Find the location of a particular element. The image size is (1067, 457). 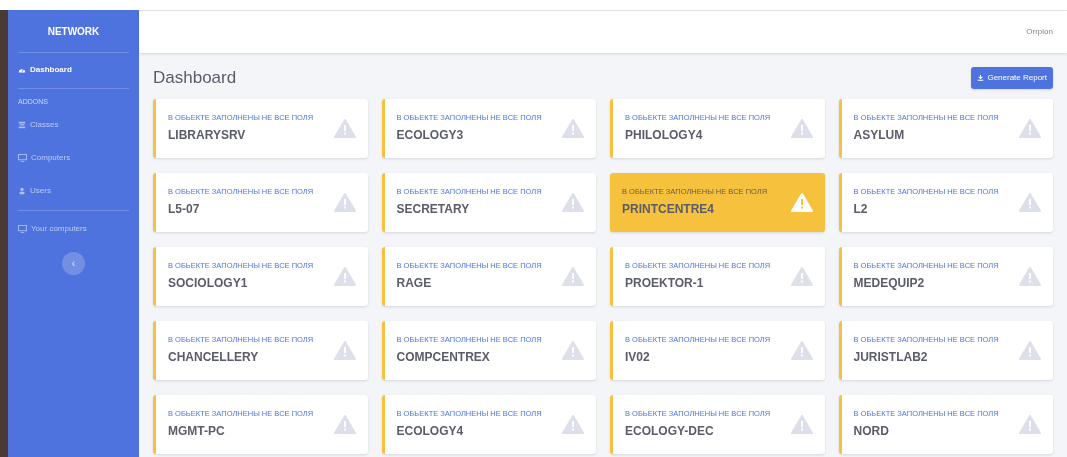

computer-name: L5-07 is located at coordinates (184, 210).